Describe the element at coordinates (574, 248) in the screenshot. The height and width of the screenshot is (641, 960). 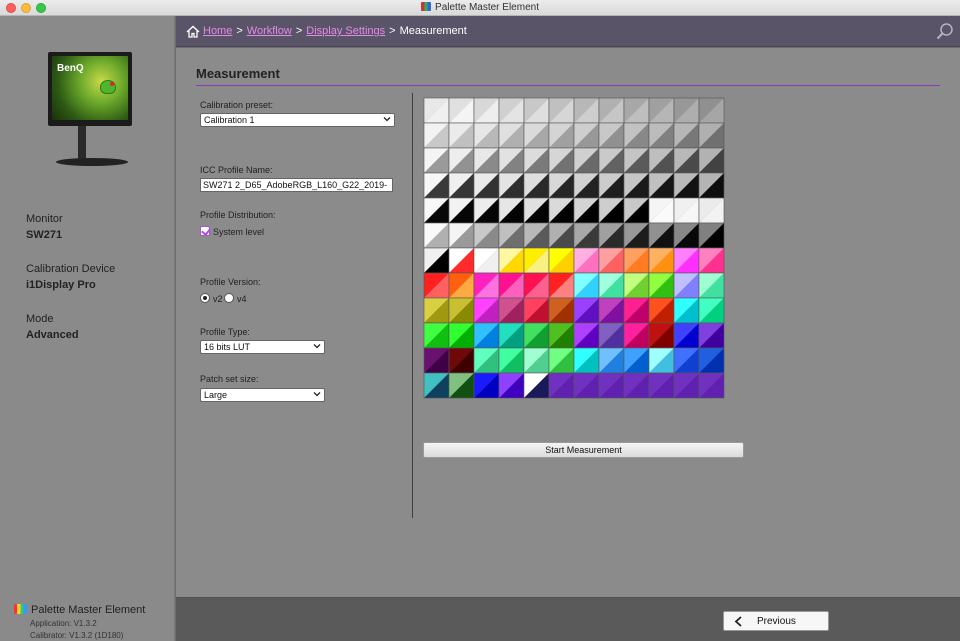
I see `color-patch-grid` at that location.